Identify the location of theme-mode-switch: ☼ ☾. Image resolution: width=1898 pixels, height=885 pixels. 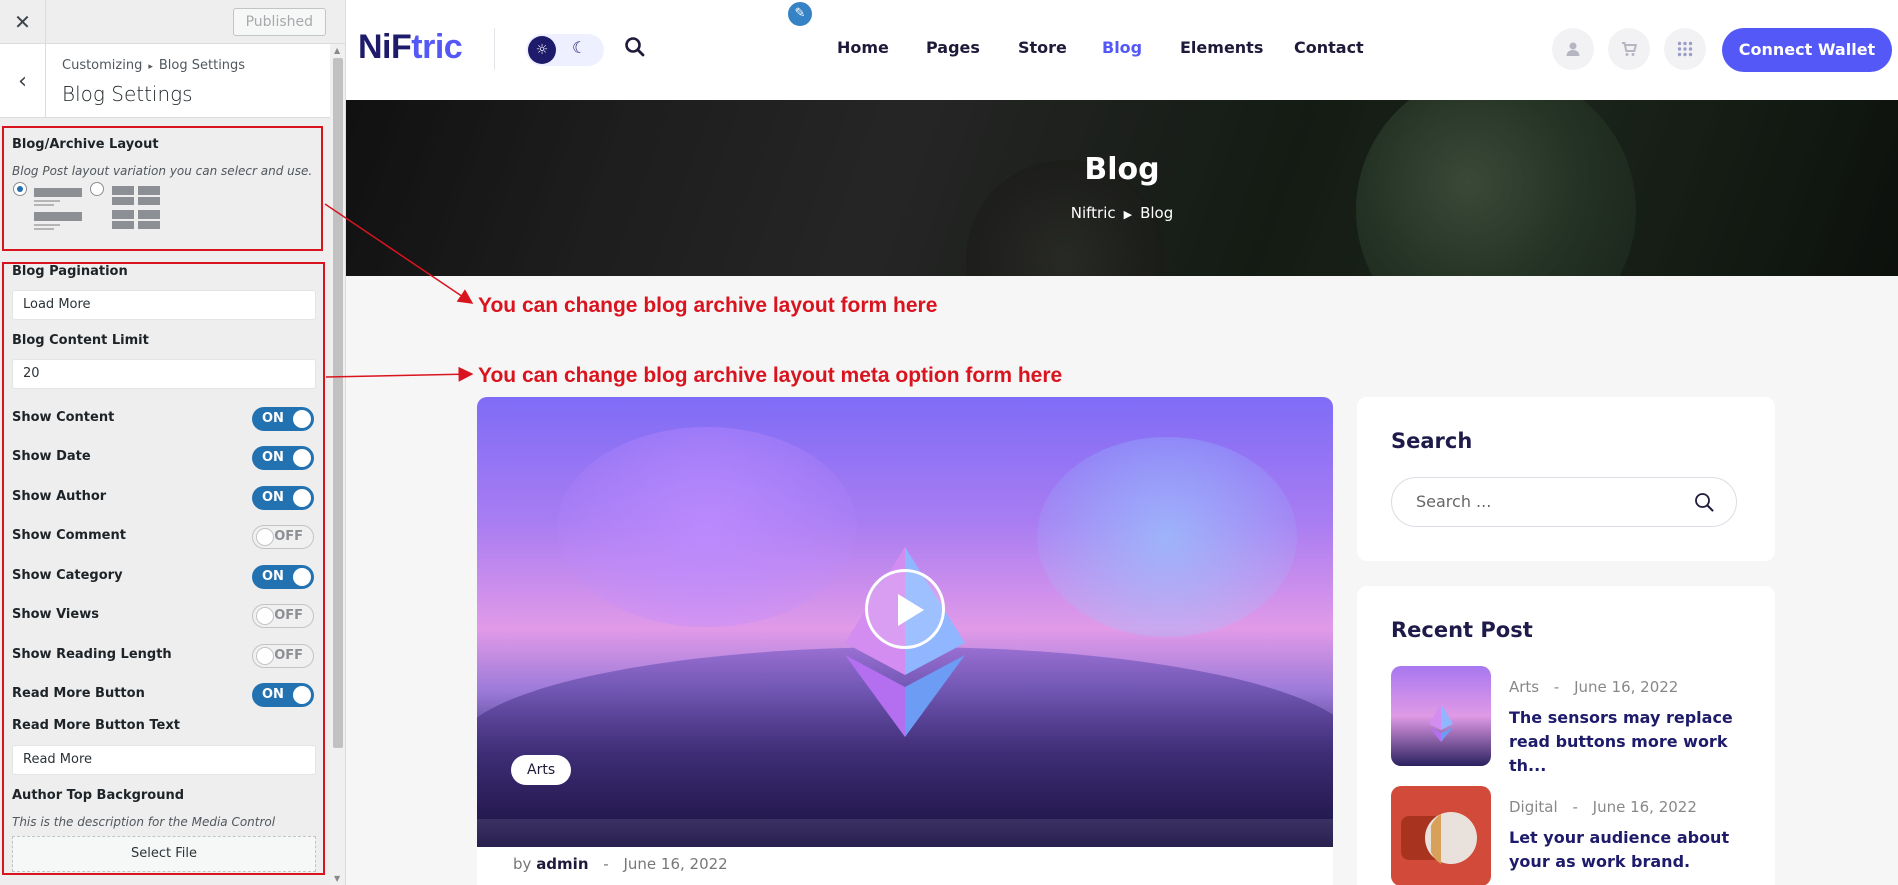
(565, 50).